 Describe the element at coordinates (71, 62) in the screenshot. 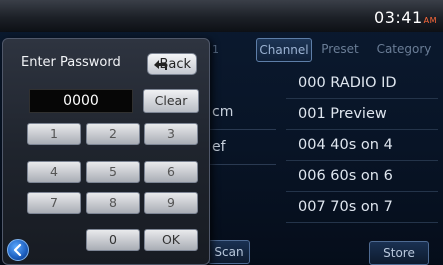

I see `dialog-title: Enter Password` at that location.